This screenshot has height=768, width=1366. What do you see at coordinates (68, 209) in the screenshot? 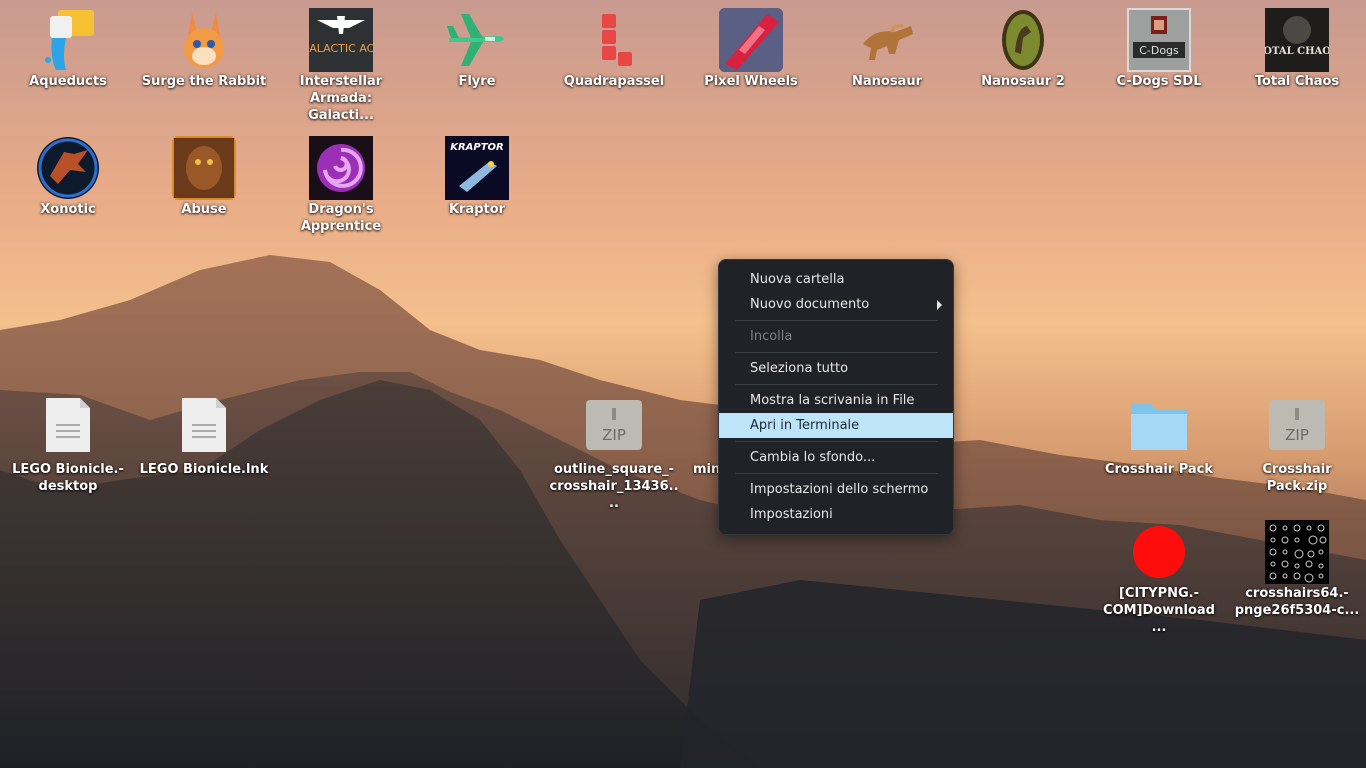
I see `icon-label: Xonotic` at bounding box center [68, 209].